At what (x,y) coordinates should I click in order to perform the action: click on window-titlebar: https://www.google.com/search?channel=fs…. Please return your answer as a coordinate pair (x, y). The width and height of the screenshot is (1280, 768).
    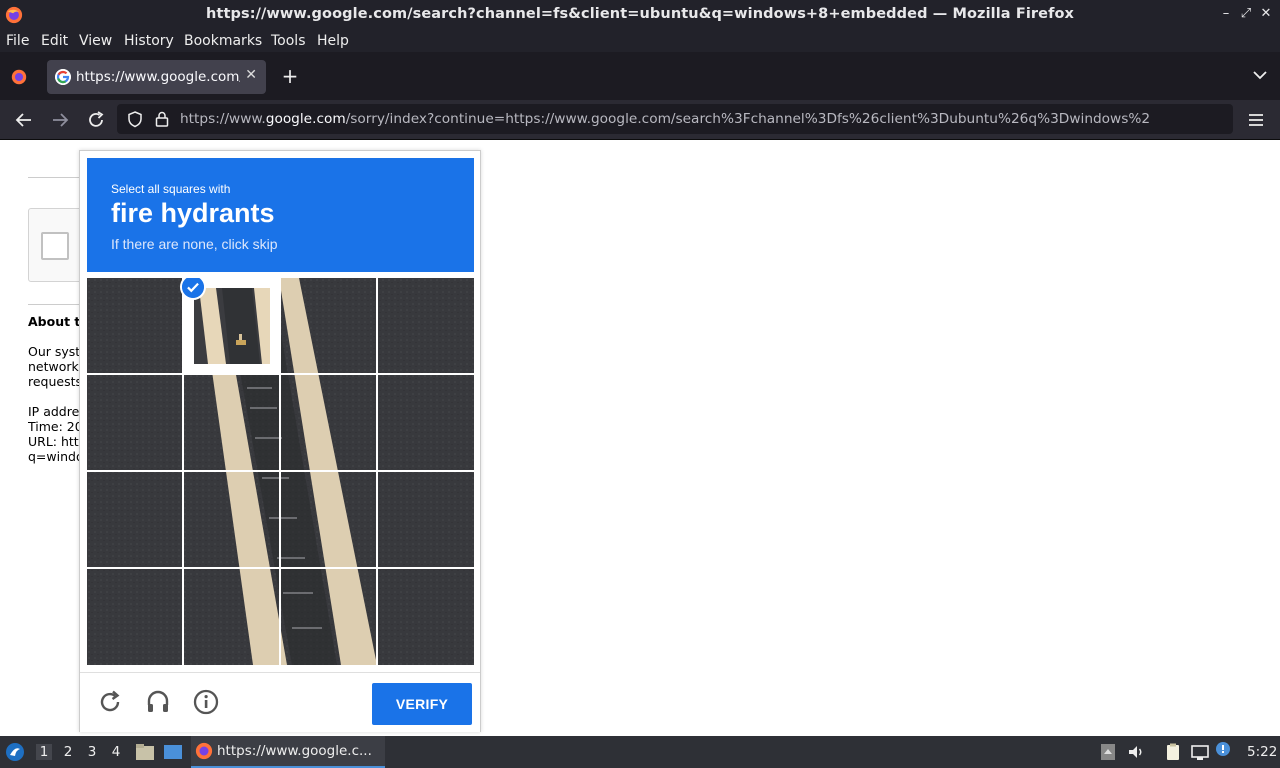
    Looking at the image, I should click on (640, 15).